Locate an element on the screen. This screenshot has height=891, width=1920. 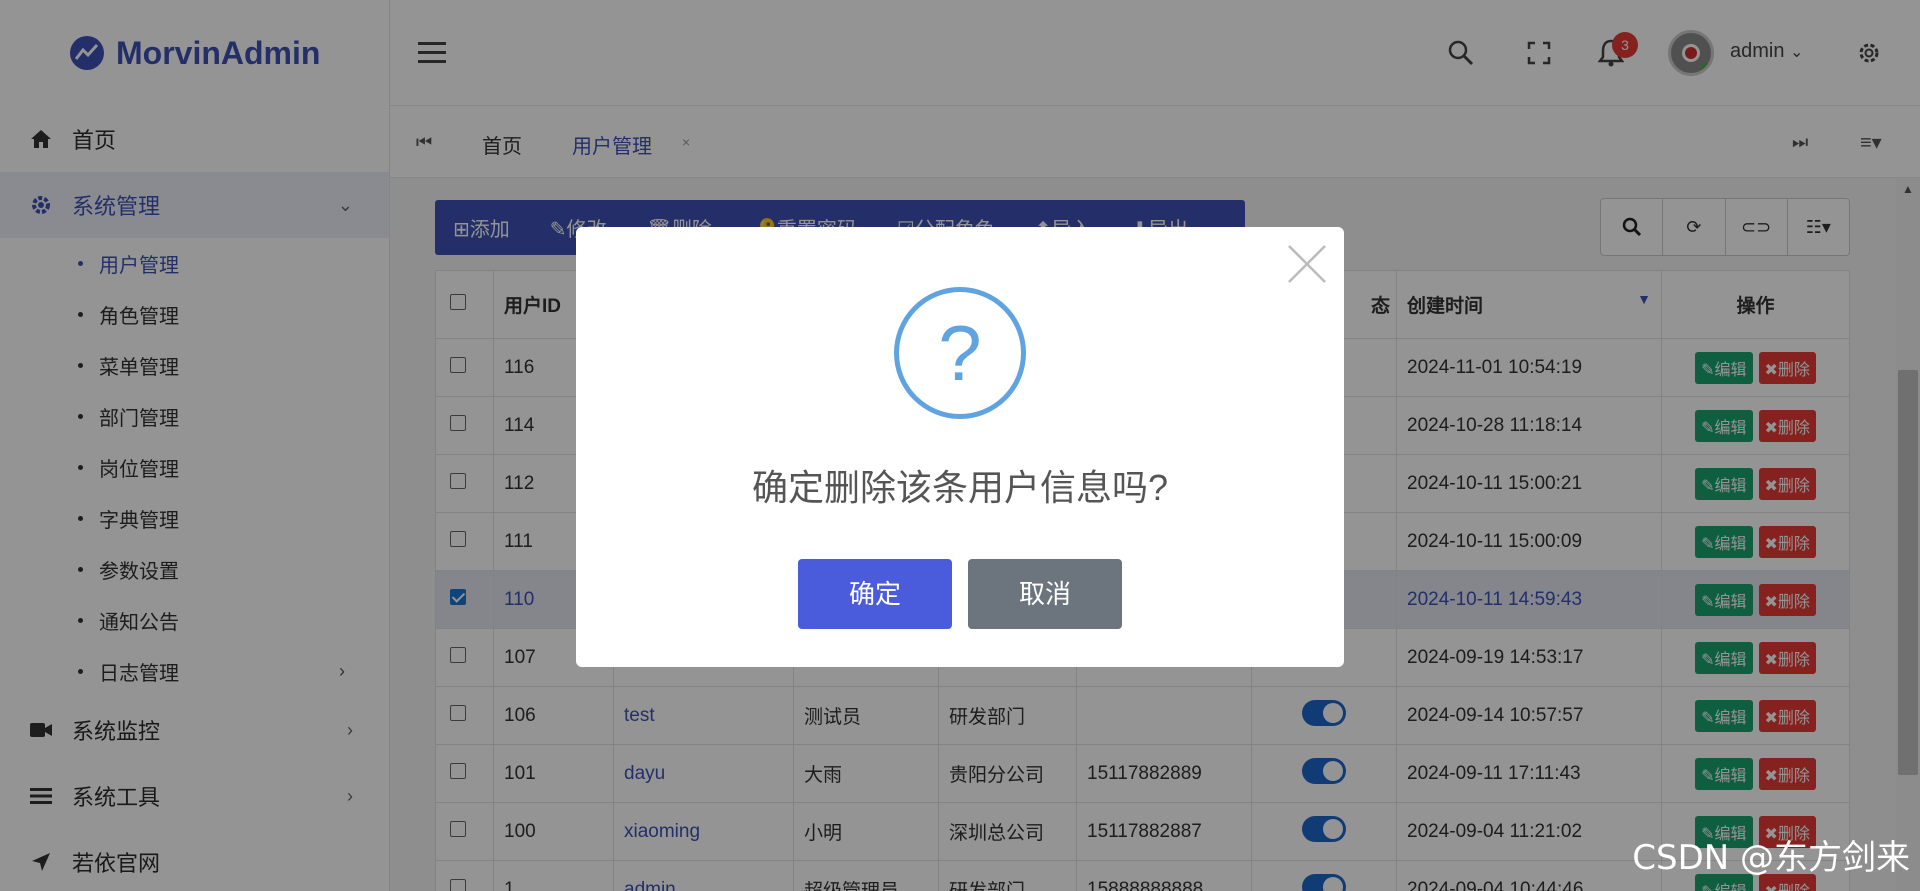
question-icon: ? is located at coordinates (960, 353).